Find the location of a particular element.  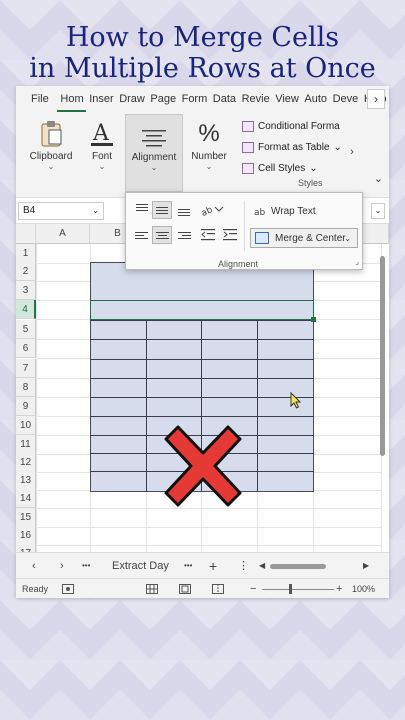

zoom-level: 100% is located at coordinates (363, 588).